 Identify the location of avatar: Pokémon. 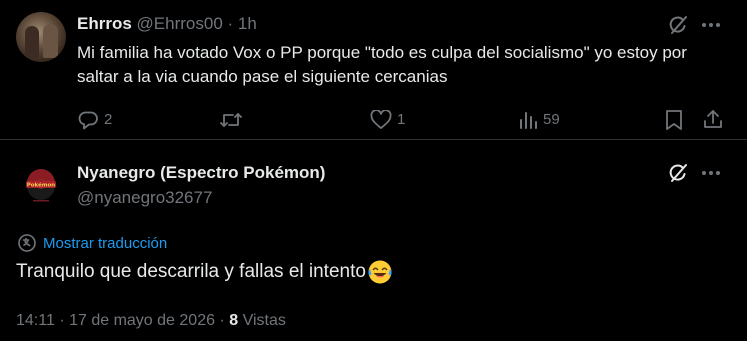
(41, 185).